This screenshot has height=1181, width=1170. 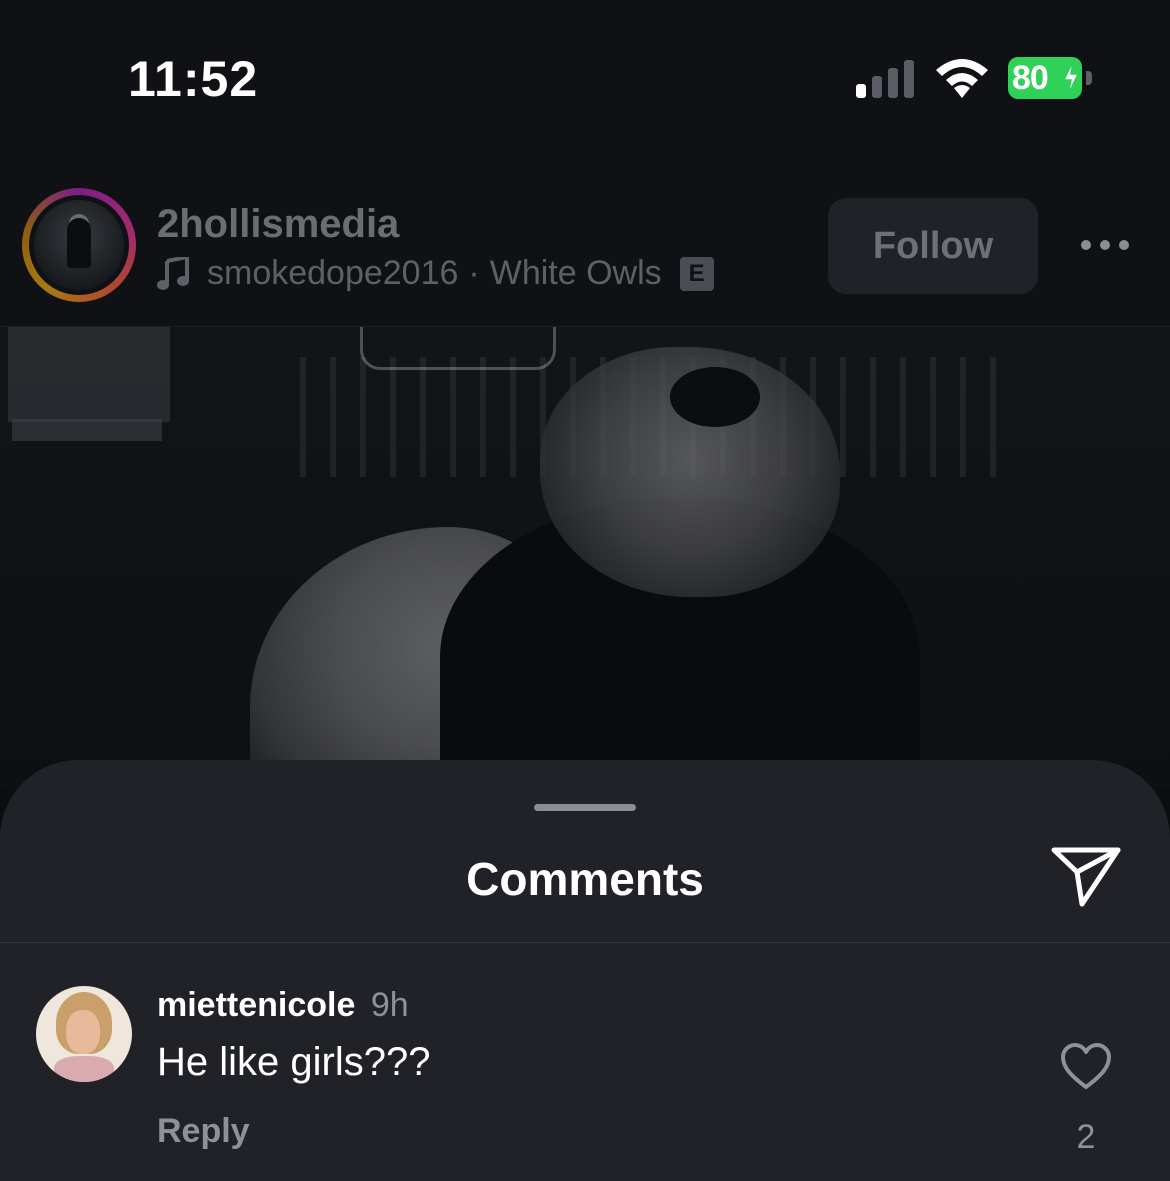 What do you see at coordinates (1050, 78) in the screenshot?
I see `battery-icon: 80` at bounding box center [1050, 78].